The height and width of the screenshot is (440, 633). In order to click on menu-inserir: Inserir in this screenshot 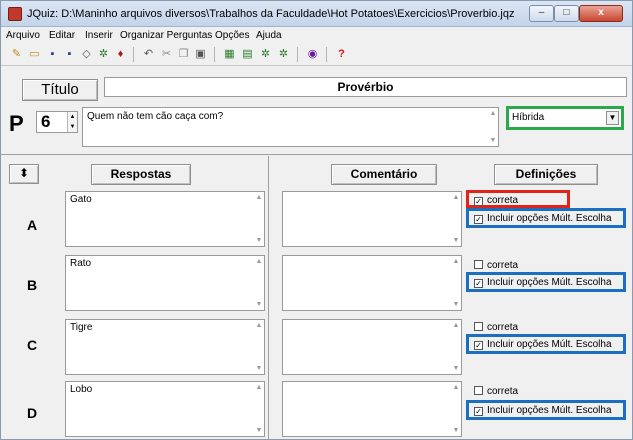, I will do `click(99, 35)`.